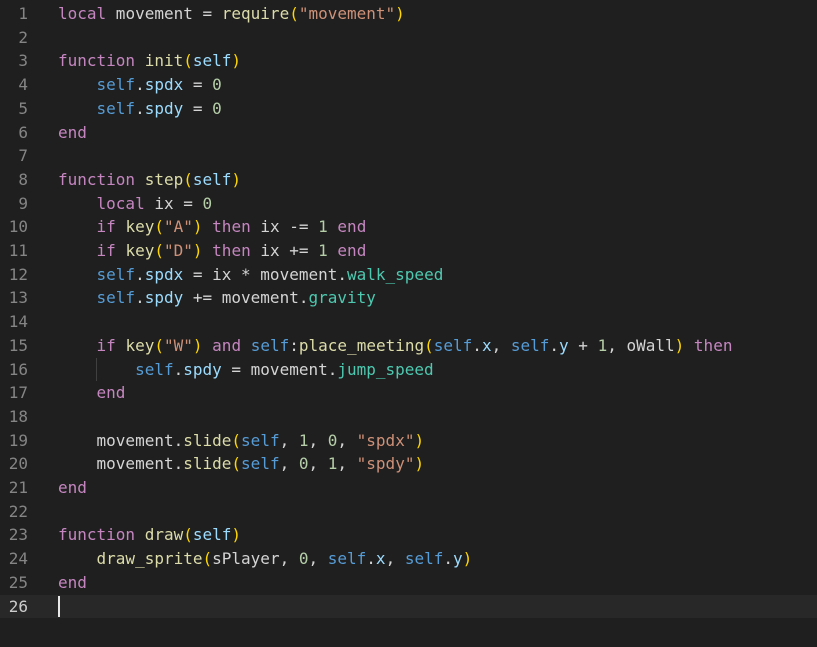 This screenshot has width=817, height=647. What do you see at coordinates (106, 345) in the screenshot?
I see `code-token: if` at bounding box center [106, 345].